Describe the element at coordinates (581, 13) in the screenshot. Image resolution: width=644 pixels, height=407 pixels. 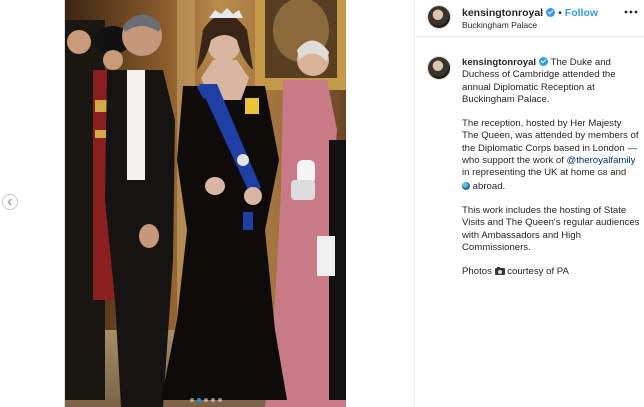
I see `follow-button: Follow` at that location.